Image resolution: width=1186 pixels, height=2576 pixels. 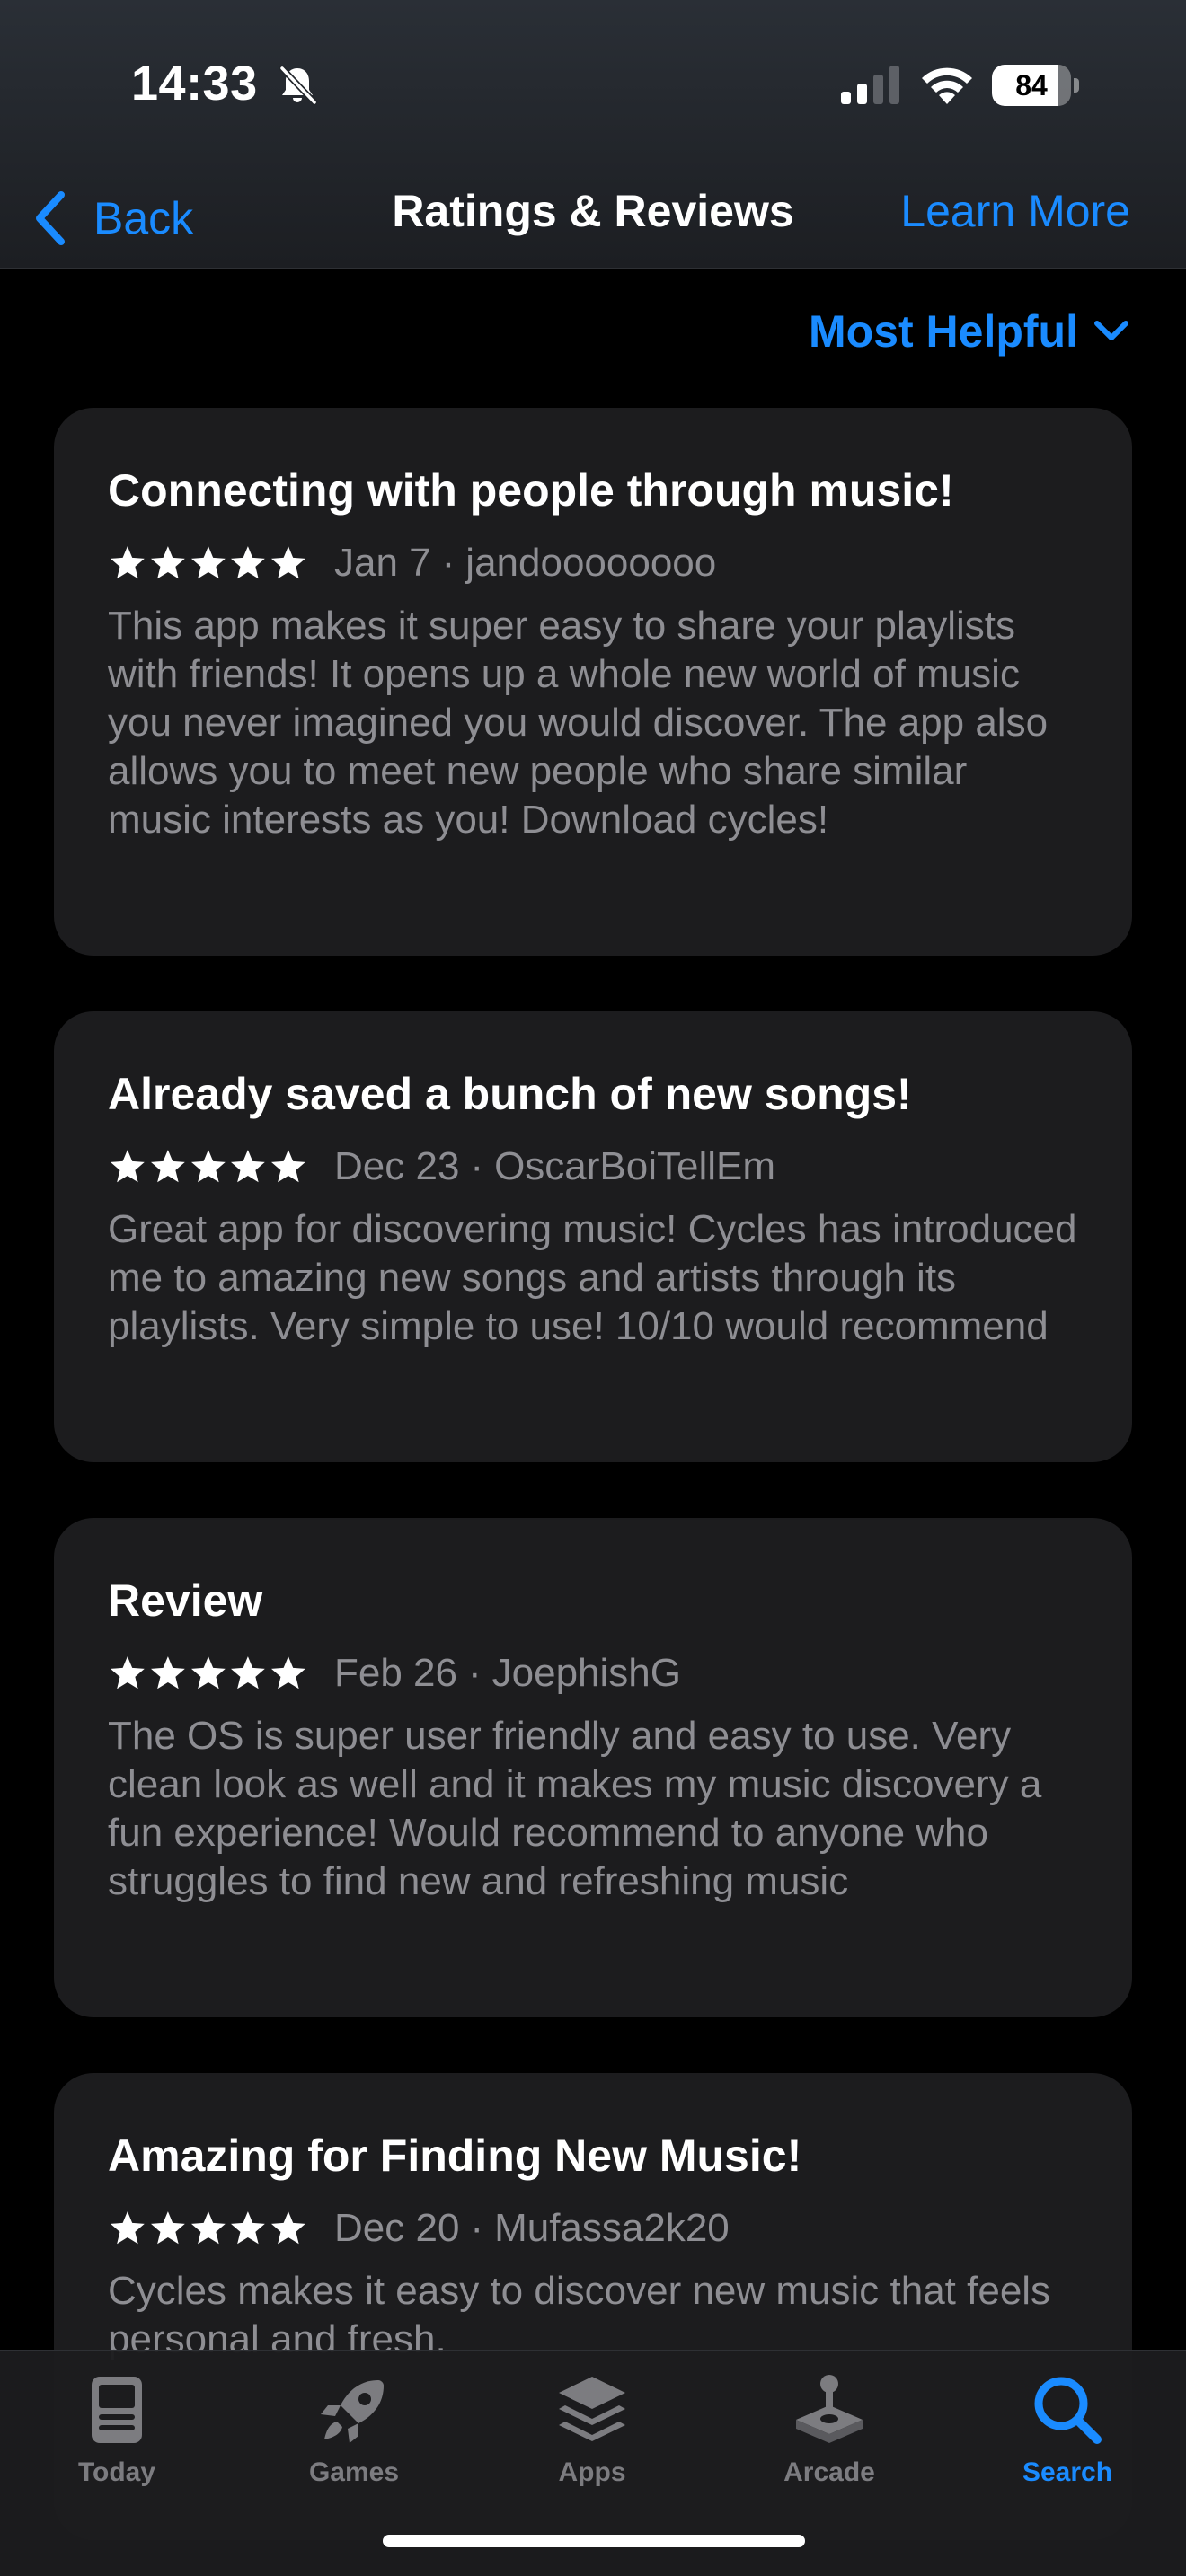 What do you see at coordinates (395, 1673) in the screenshot?
I see `review-date: Feb 26` at bounding box center [395, 1673].